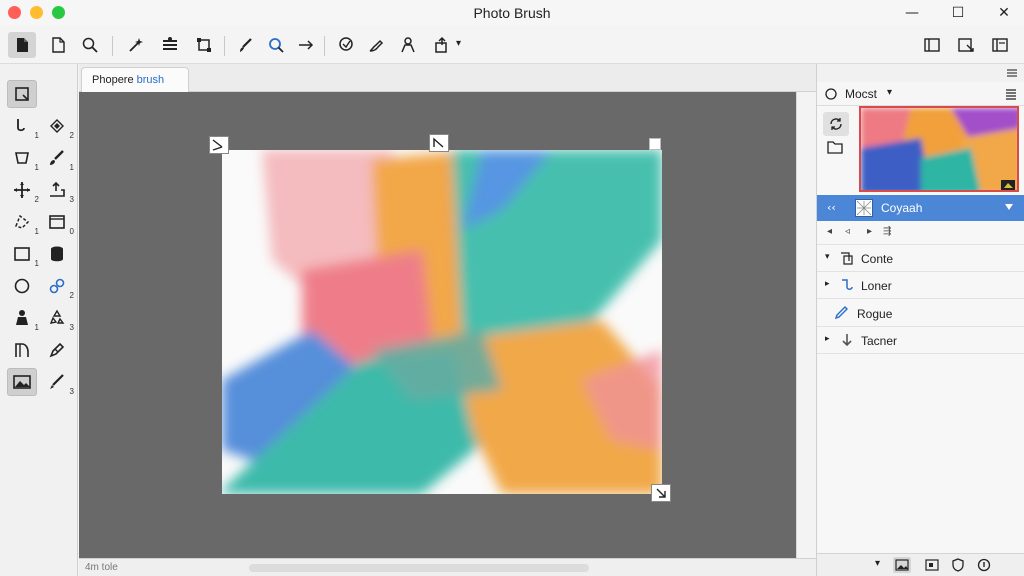 This screenshot has width=1024, height=576. What do you see at coordinates (1009, 208) in the screenshot?
I see `layer-options-icon` at bounding box center [1009, 208].